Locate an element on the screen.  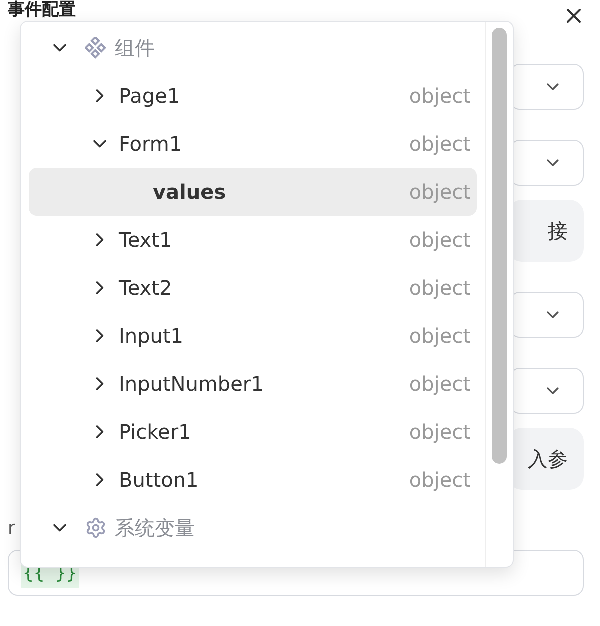
settings-icon is located at coordinates (96, 528).